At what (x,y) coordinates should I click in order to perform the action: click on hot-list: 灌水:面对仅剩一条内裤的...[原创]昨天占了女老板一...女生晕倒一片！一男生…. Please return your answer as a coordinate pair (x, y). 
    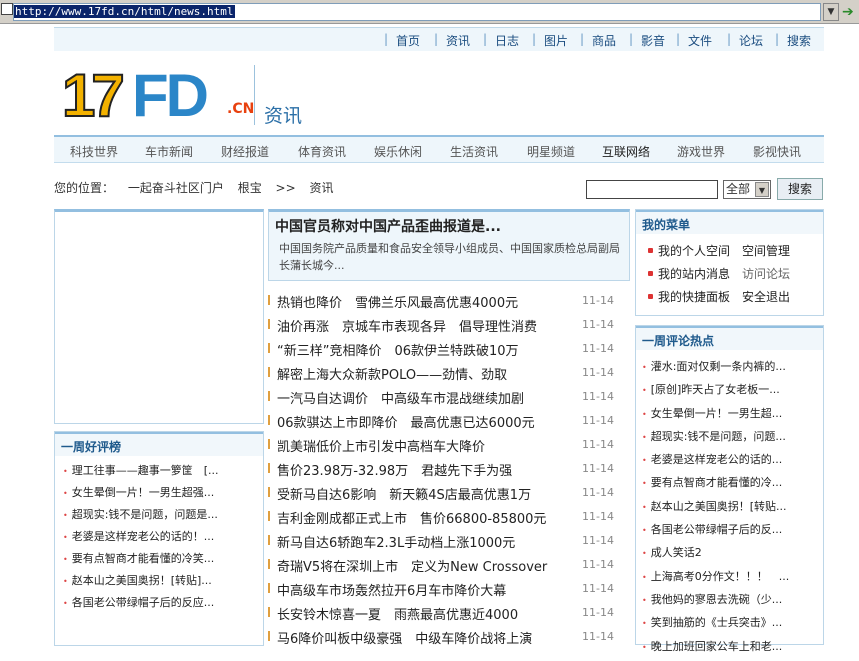
    Looking at the image, I should click on (729, 505).